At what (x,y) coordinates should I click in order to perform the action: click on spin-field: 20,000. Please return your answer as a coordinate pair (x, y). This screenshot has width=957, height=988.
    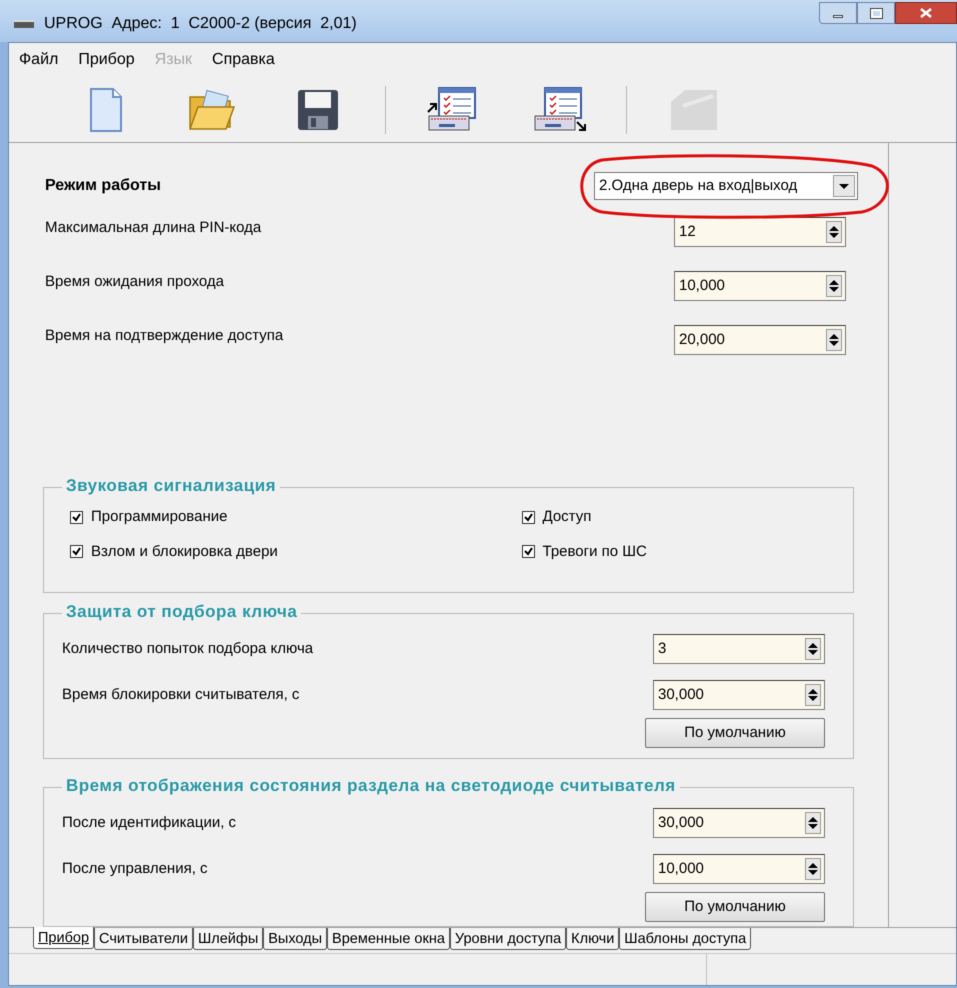
    Looking at the image, I should click on (760, 340).